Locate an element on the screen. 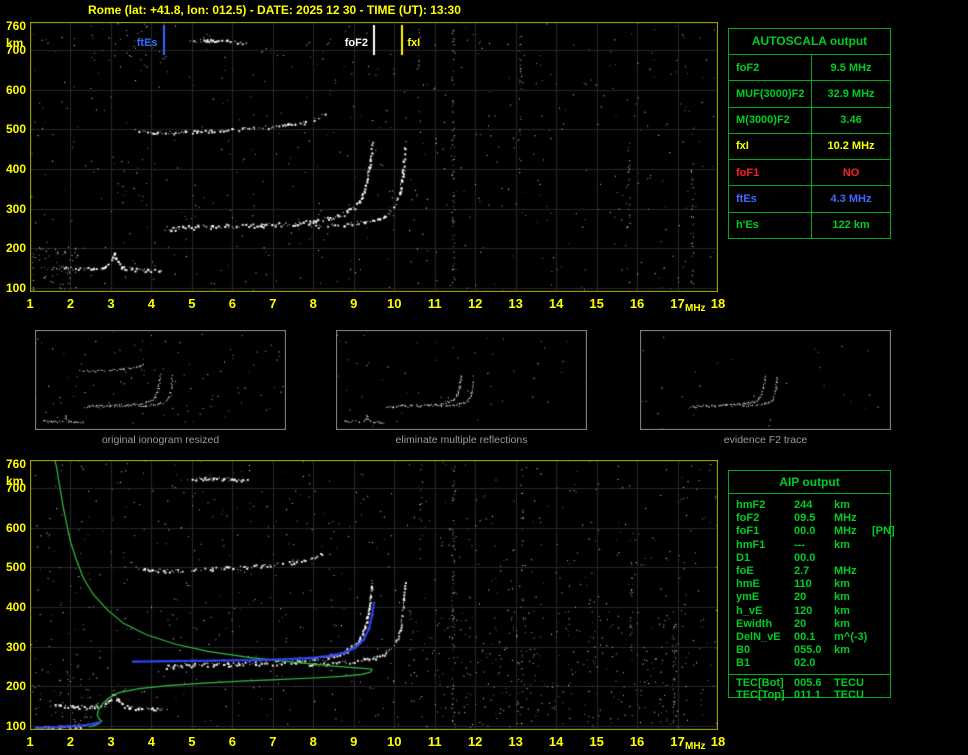 The width and height of the screenshot is (968, 755). x-tick-label: 12 is located at coordinates (475, 741).